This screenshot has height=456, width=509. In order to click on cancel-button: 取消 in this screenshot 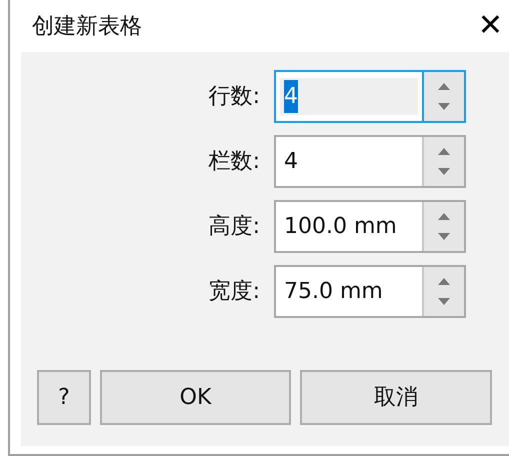, I will do `click(396, 397)`.